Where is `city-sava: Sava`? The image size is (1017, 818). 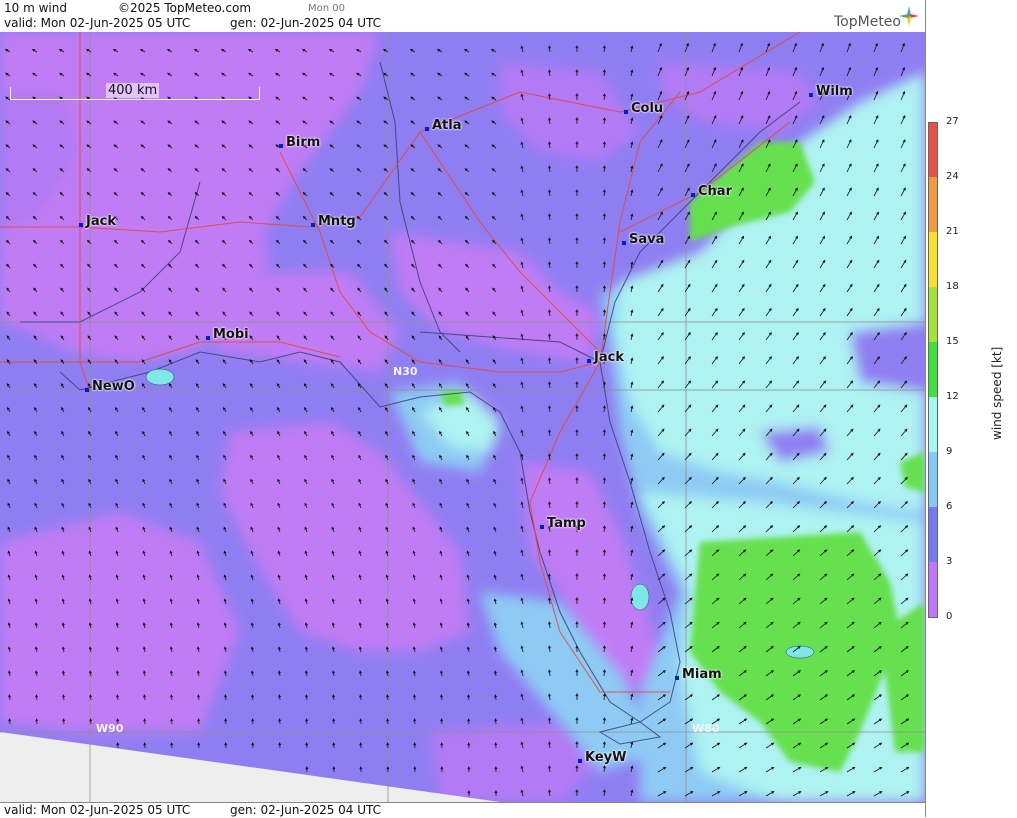
city-sava: Sava is located at coordinates (643, 239).